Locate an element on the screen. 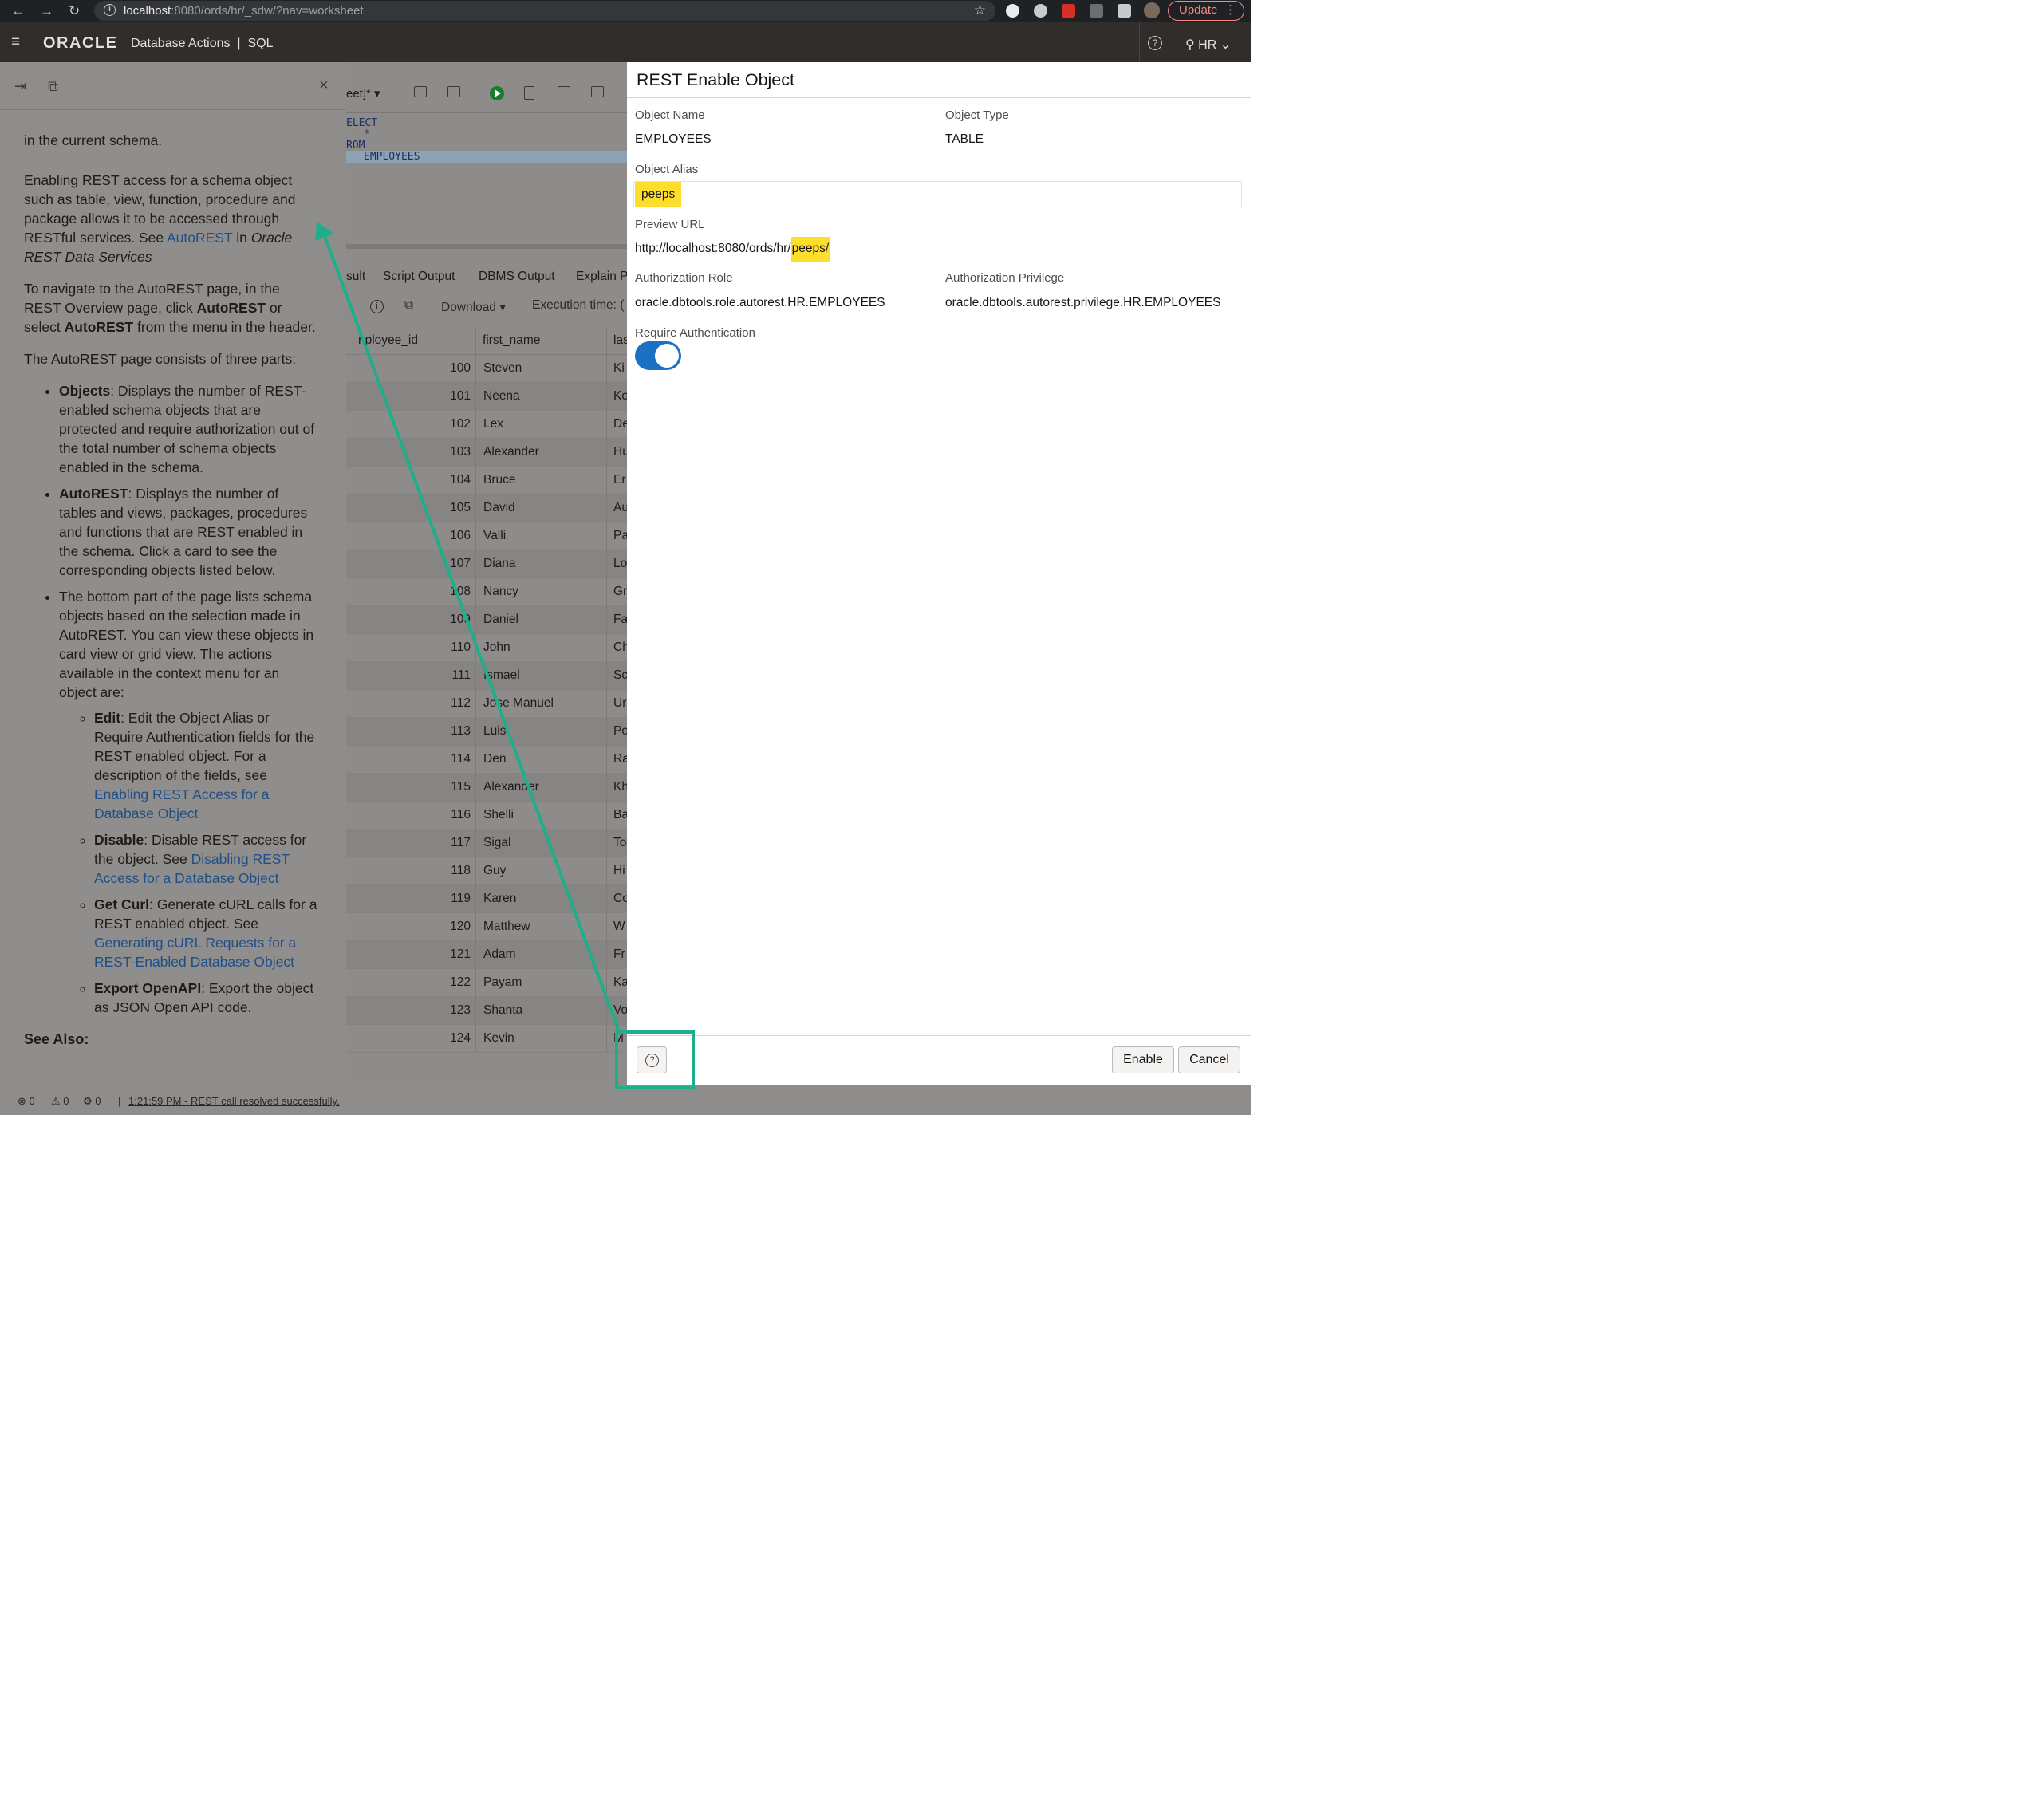 The height and width of the screenshot is (1820, 2042). table-row: 120 Matthew W is located at coordinates (486, 927).